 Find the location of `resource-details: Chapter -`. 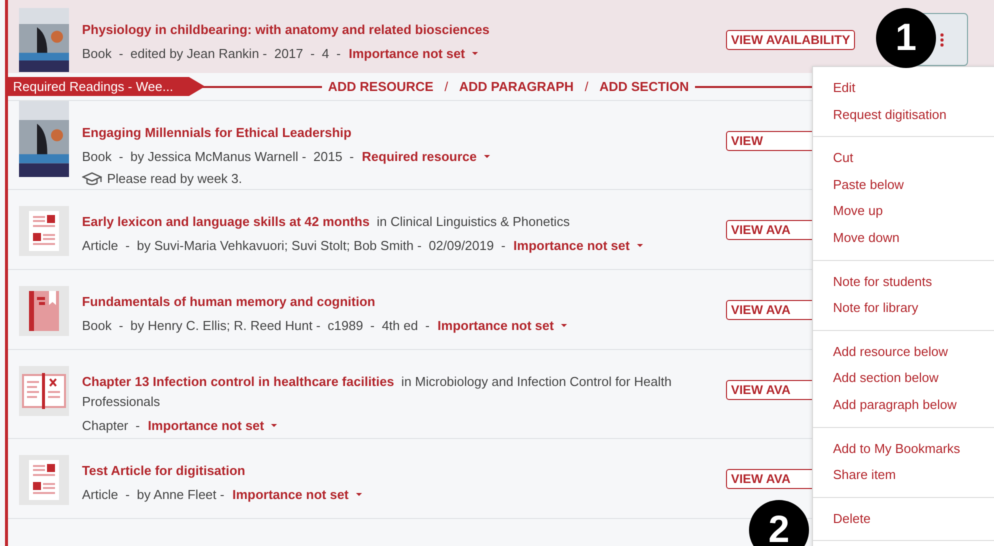

resource-details: Chapter - is located at coordinates (111, 425).